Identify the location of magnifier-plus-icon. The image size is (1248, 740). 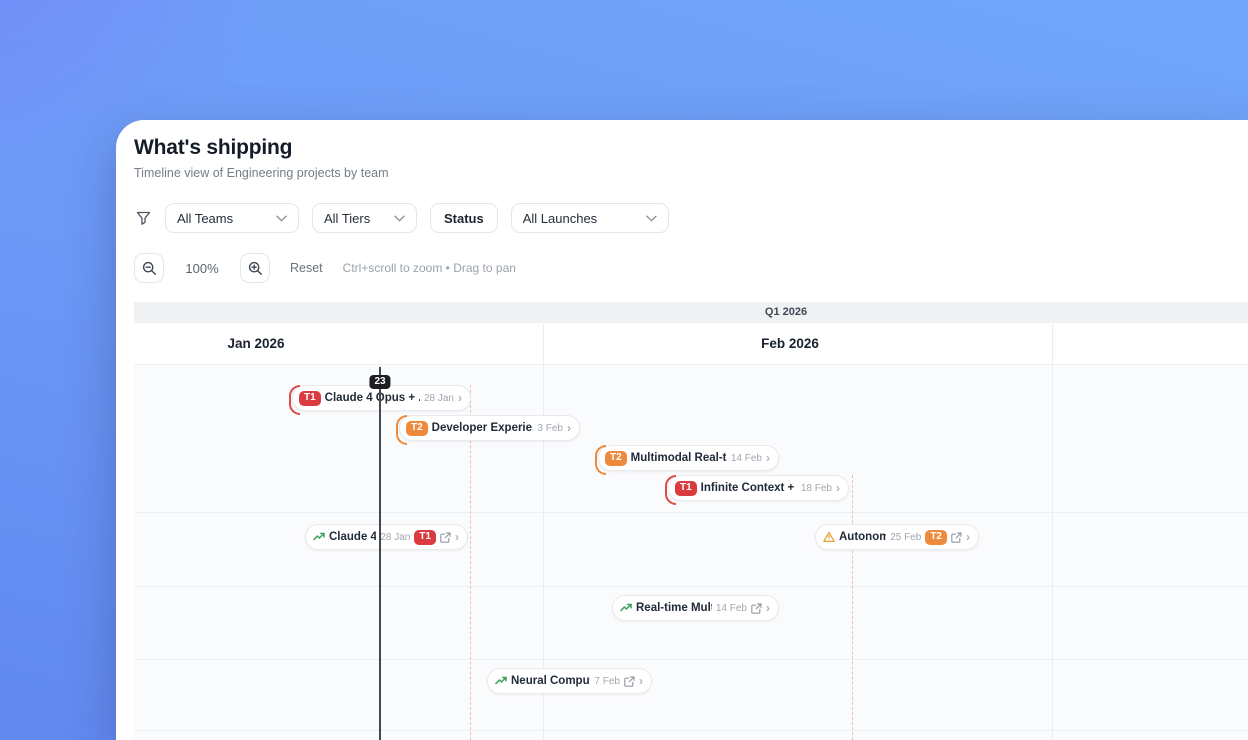
(255, 268).